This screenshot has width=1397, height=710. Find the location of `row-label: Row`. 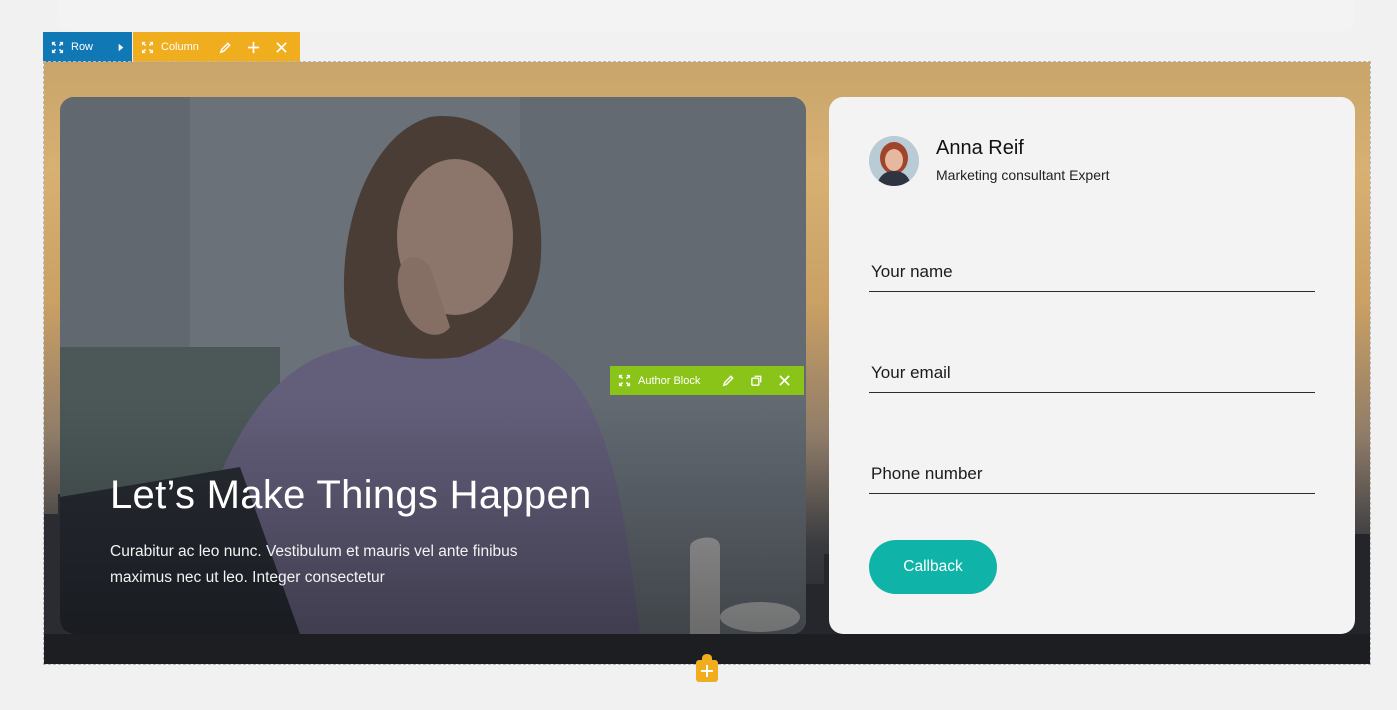

row-label: Row is located at coordinates (90, 47).